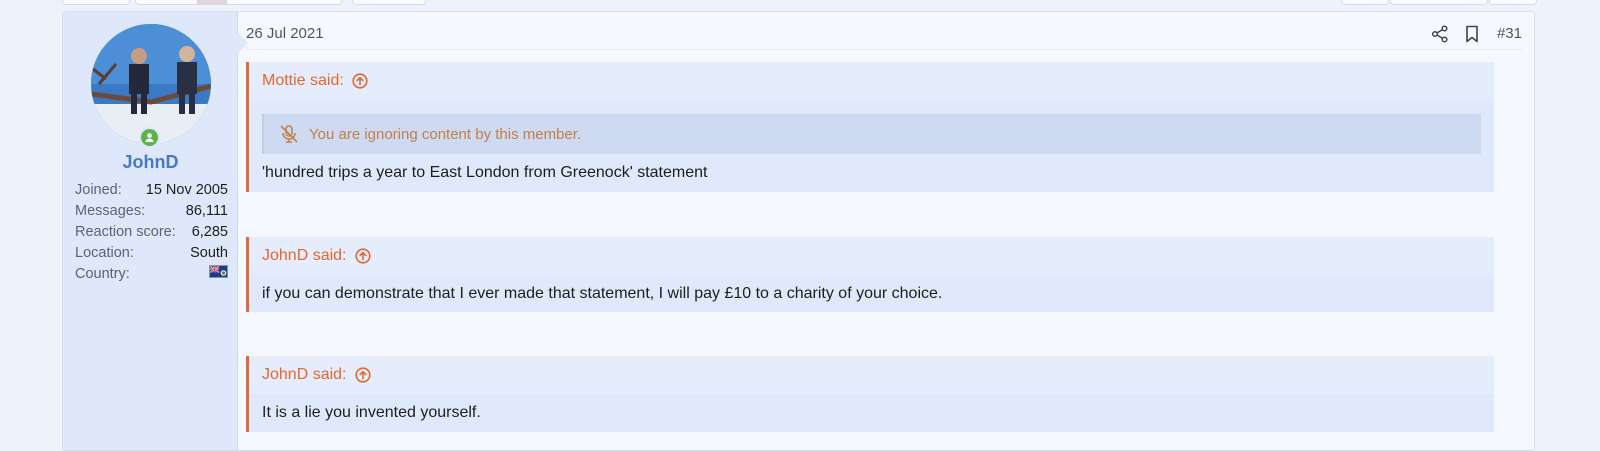  Describe the element at coordinates (871, 81) in the screenshot. I see `quote-header: Mottie said:` at that location.